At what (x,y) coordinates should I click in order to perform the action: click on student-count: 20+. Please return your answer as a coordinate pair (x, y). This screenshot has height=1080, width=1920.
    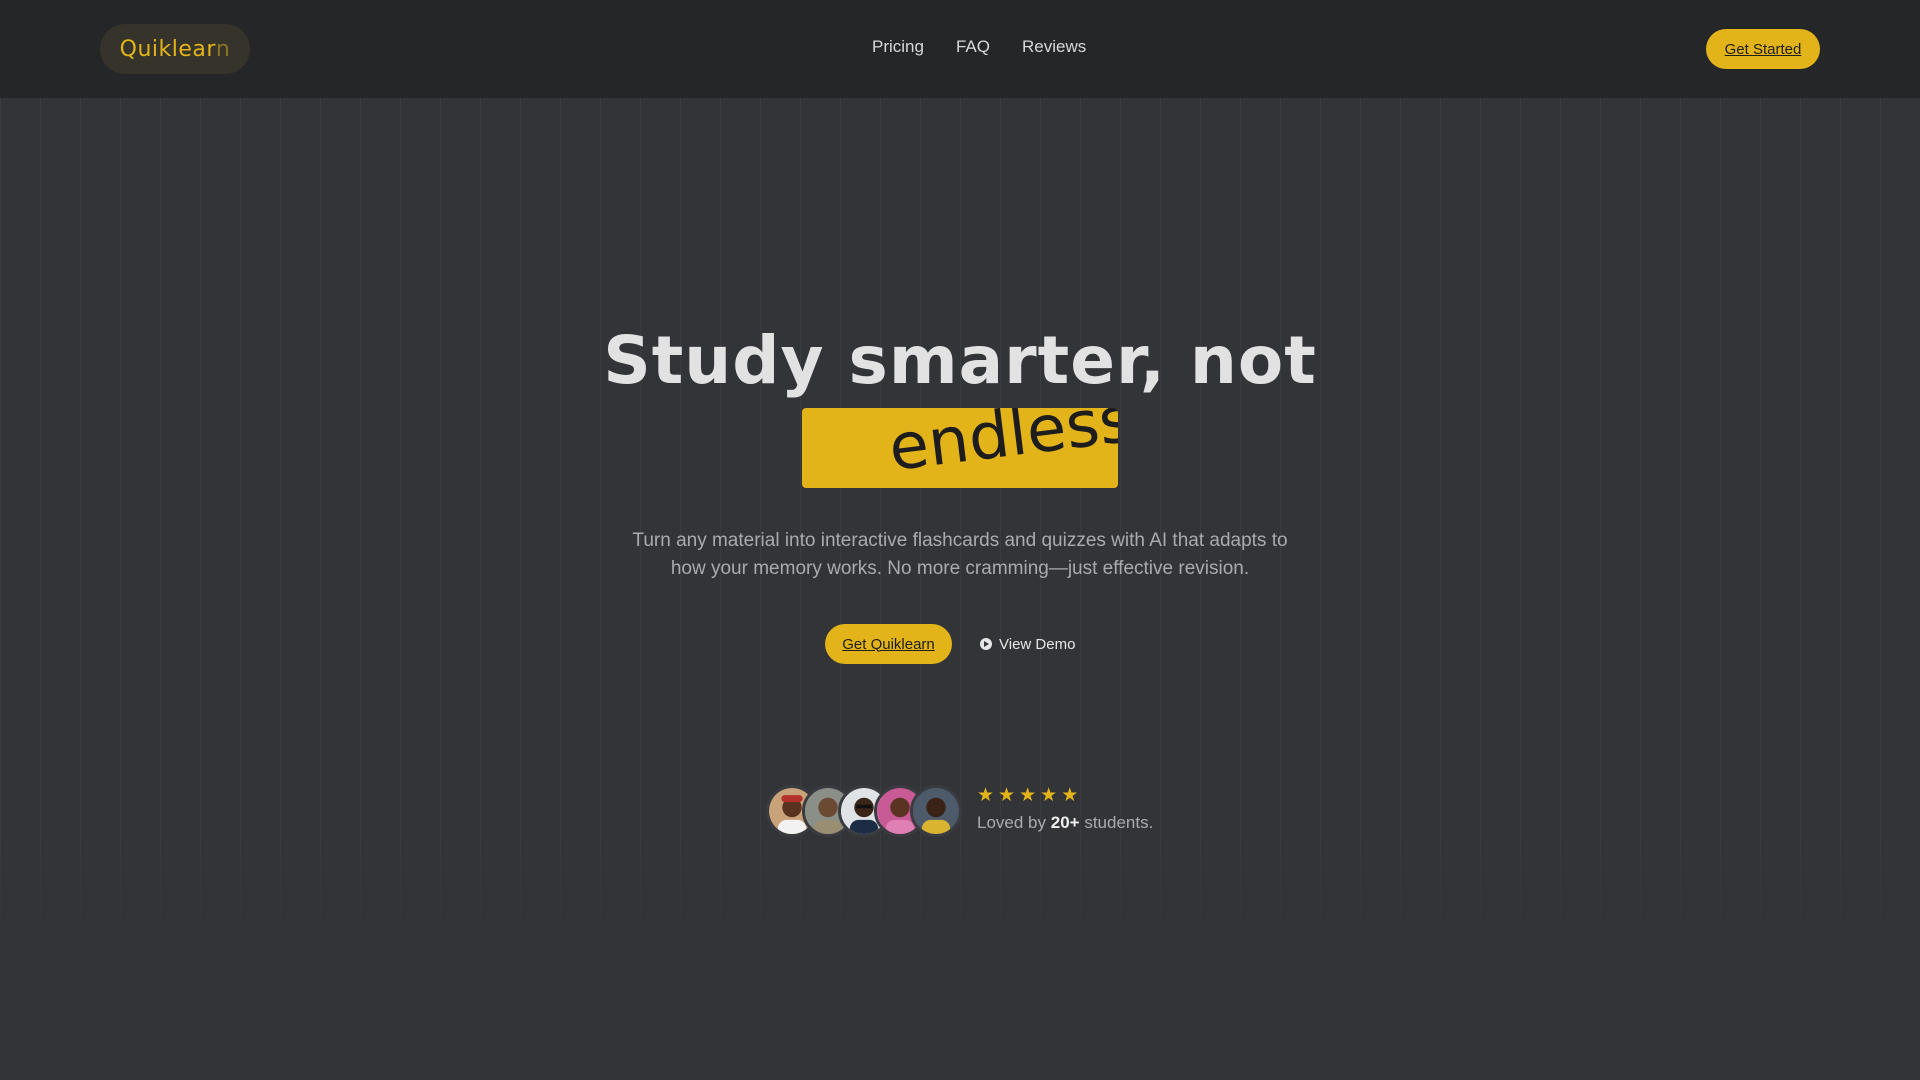
    Looking at the image, I should click on (1065, 822).